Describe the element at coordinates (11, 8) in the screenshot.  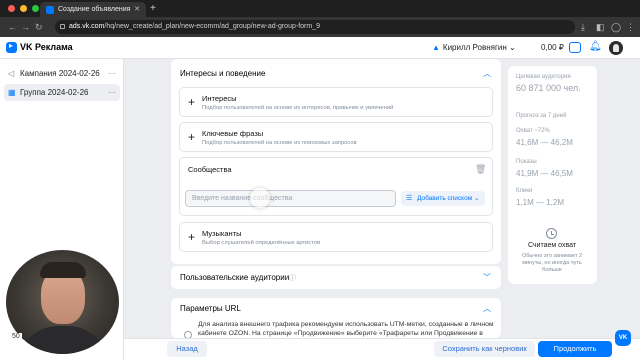
I see `close-window-button` at that location.